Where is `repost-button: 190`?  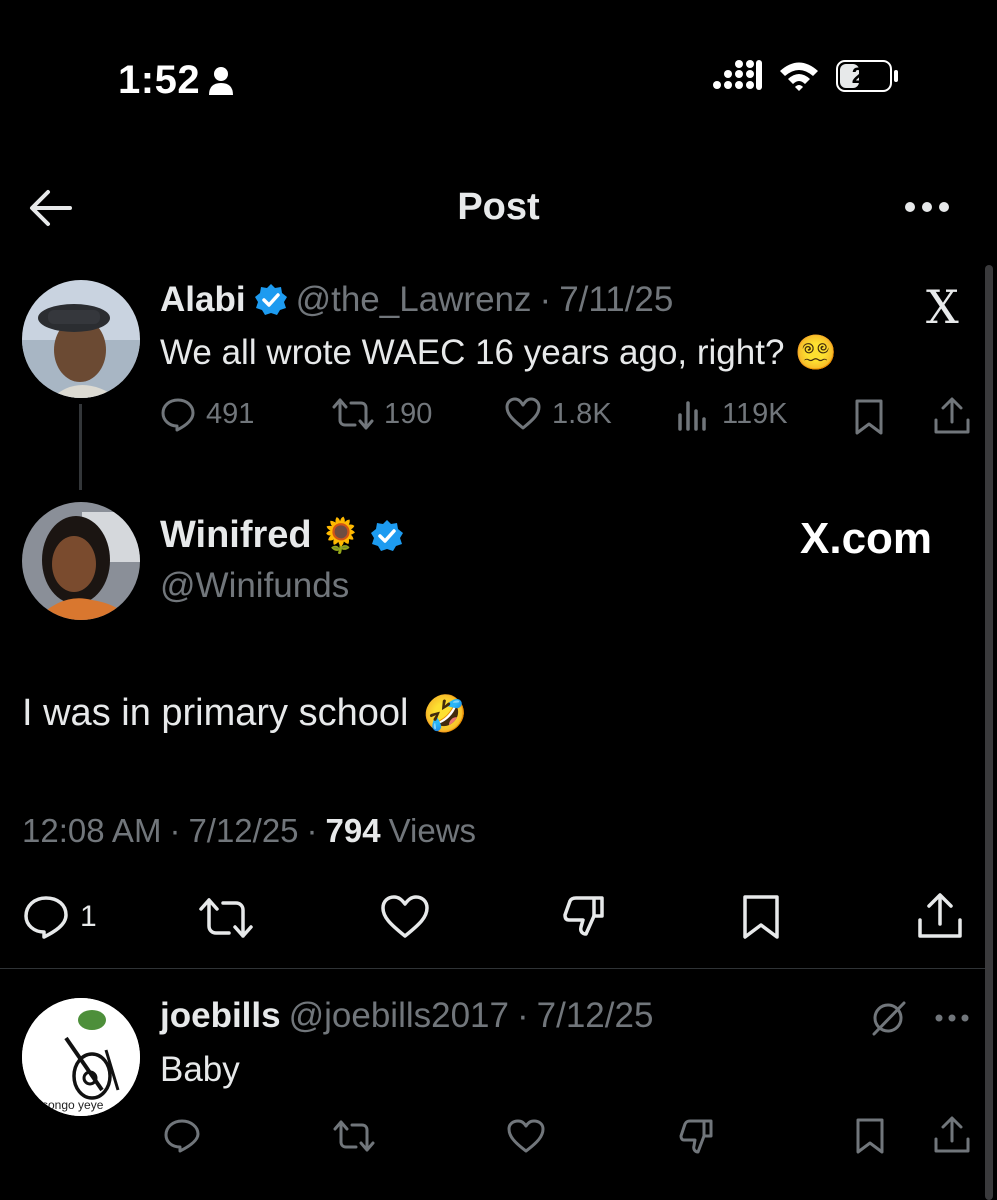 repost-button: 190 is located at coordinates (418, 414).